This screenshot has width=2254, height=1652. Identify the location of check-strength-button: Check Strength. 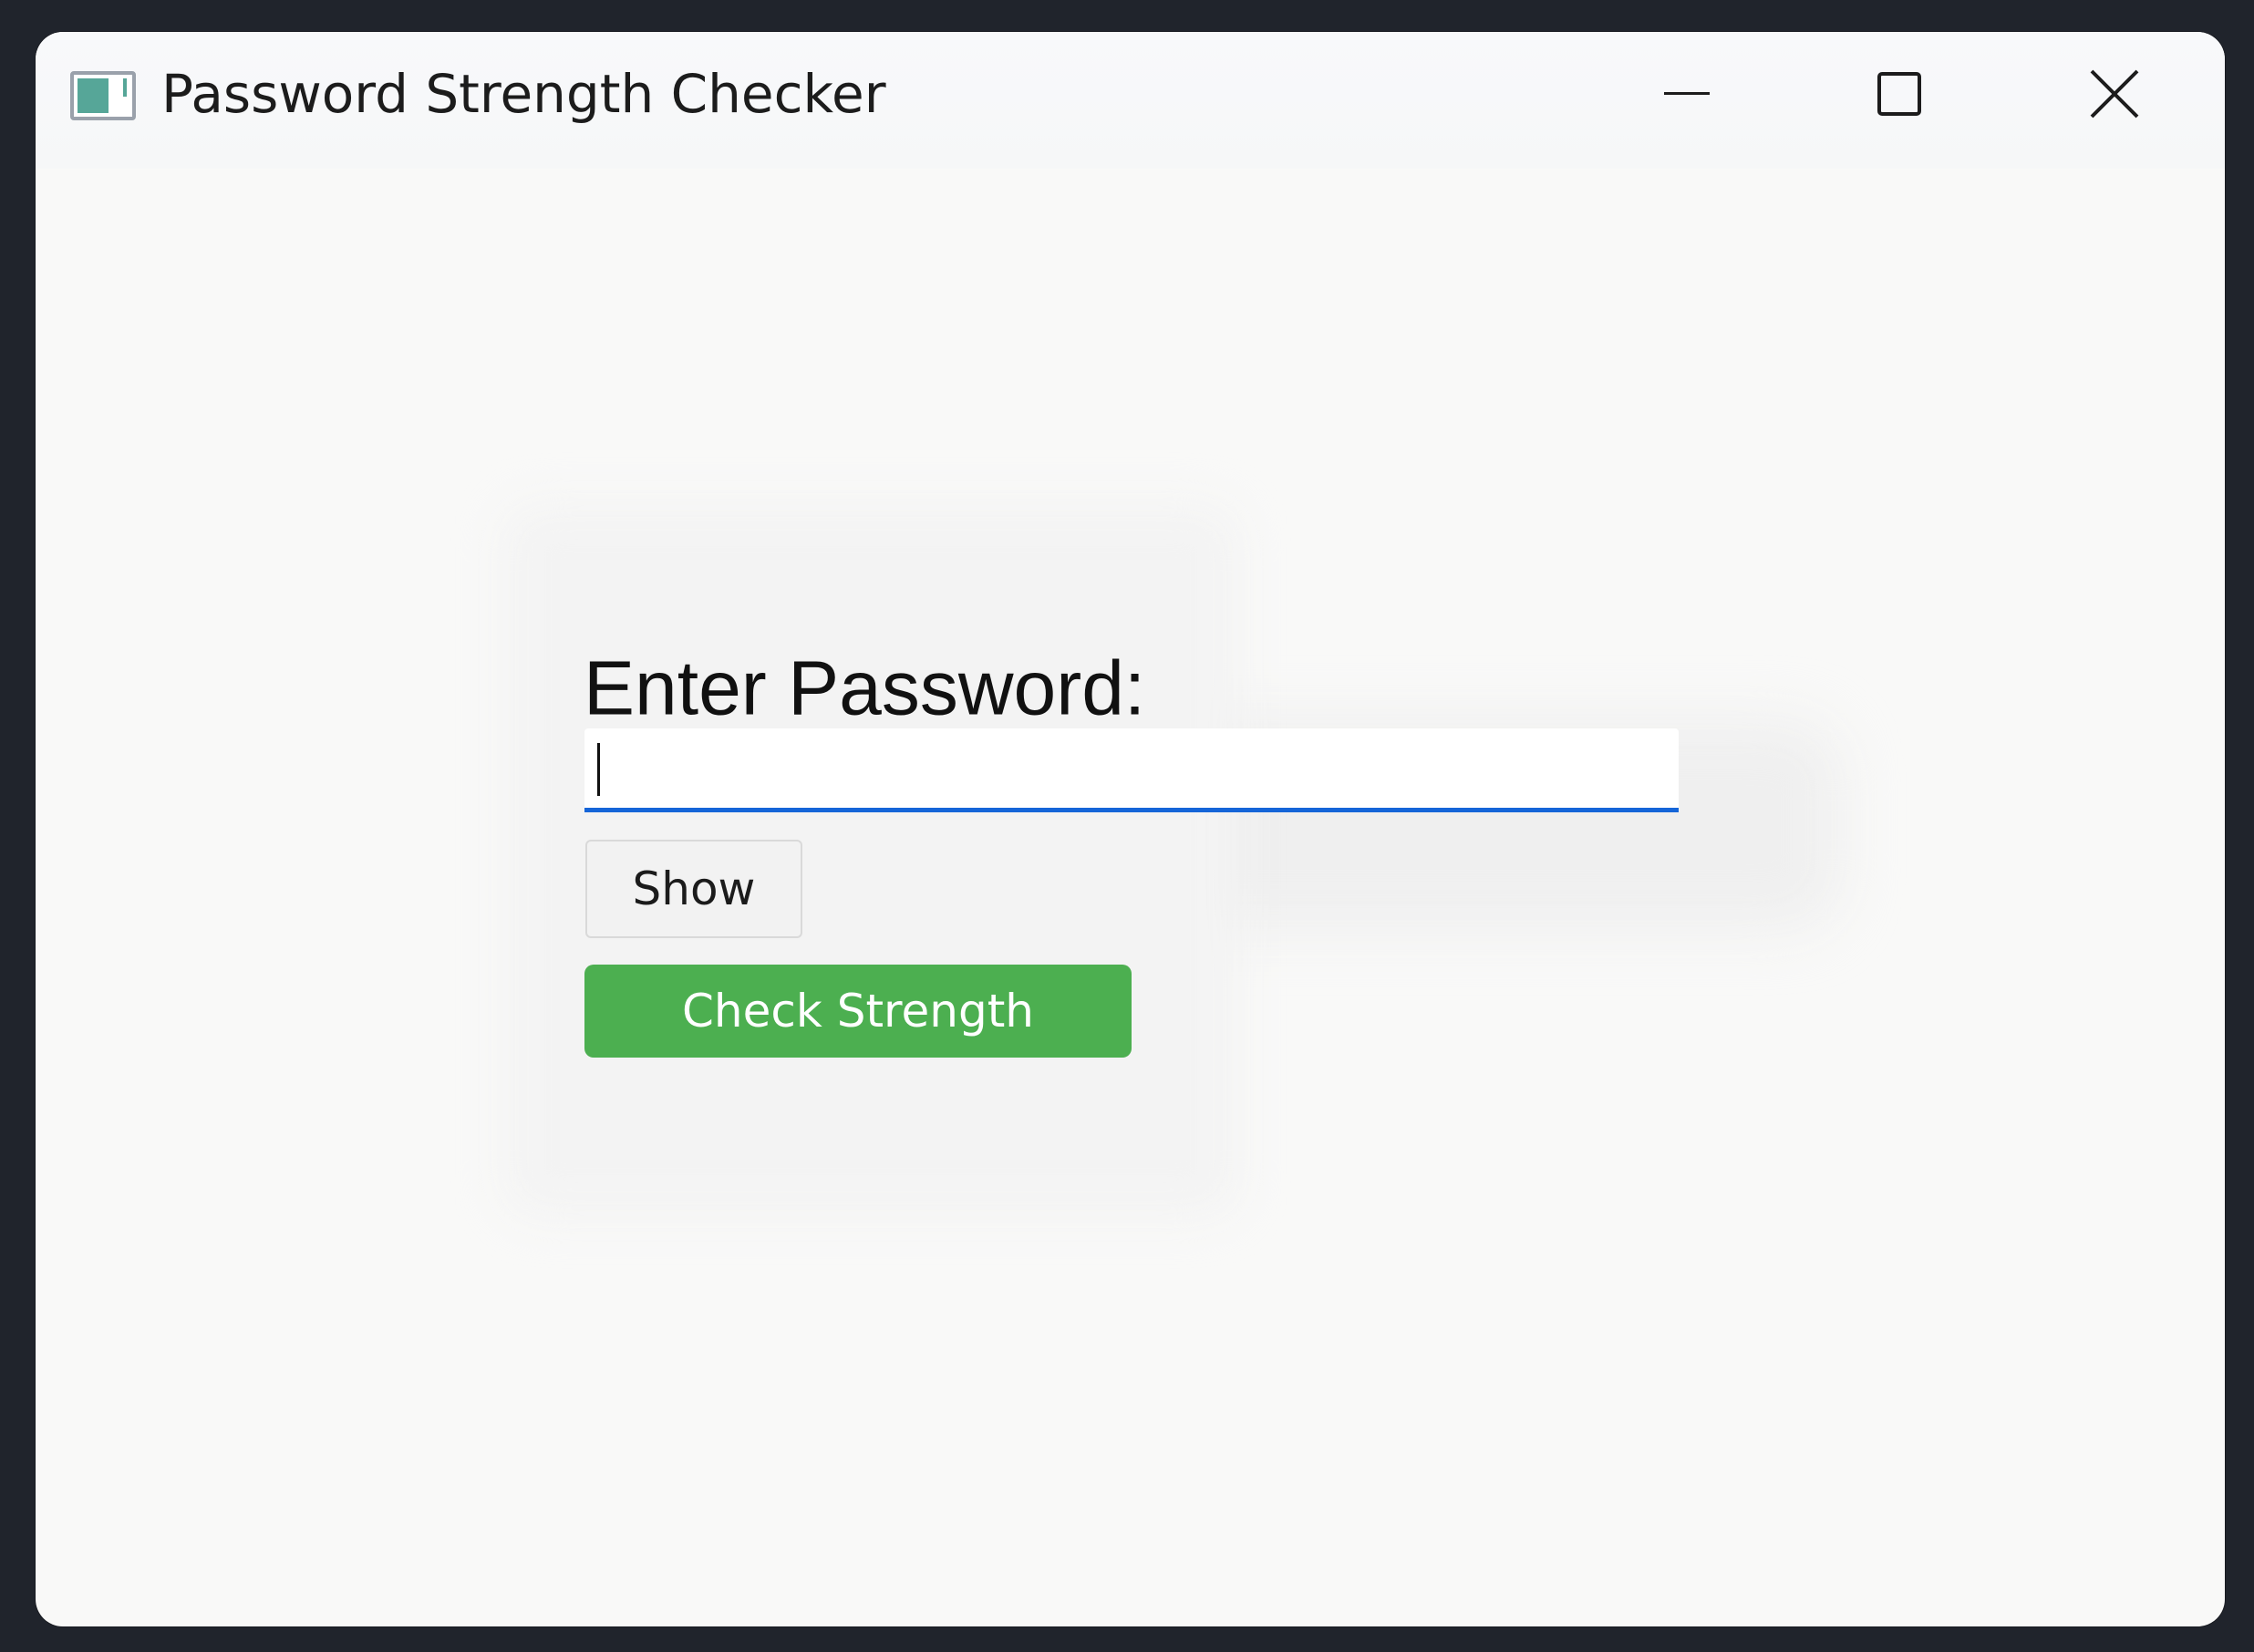
(858, 1011).